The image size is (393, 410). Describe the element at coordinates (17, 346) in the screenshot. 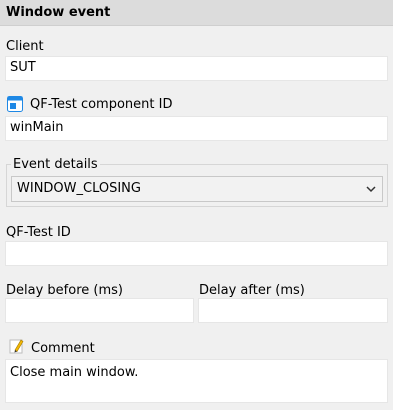

I see `pencil-icon` at that location.